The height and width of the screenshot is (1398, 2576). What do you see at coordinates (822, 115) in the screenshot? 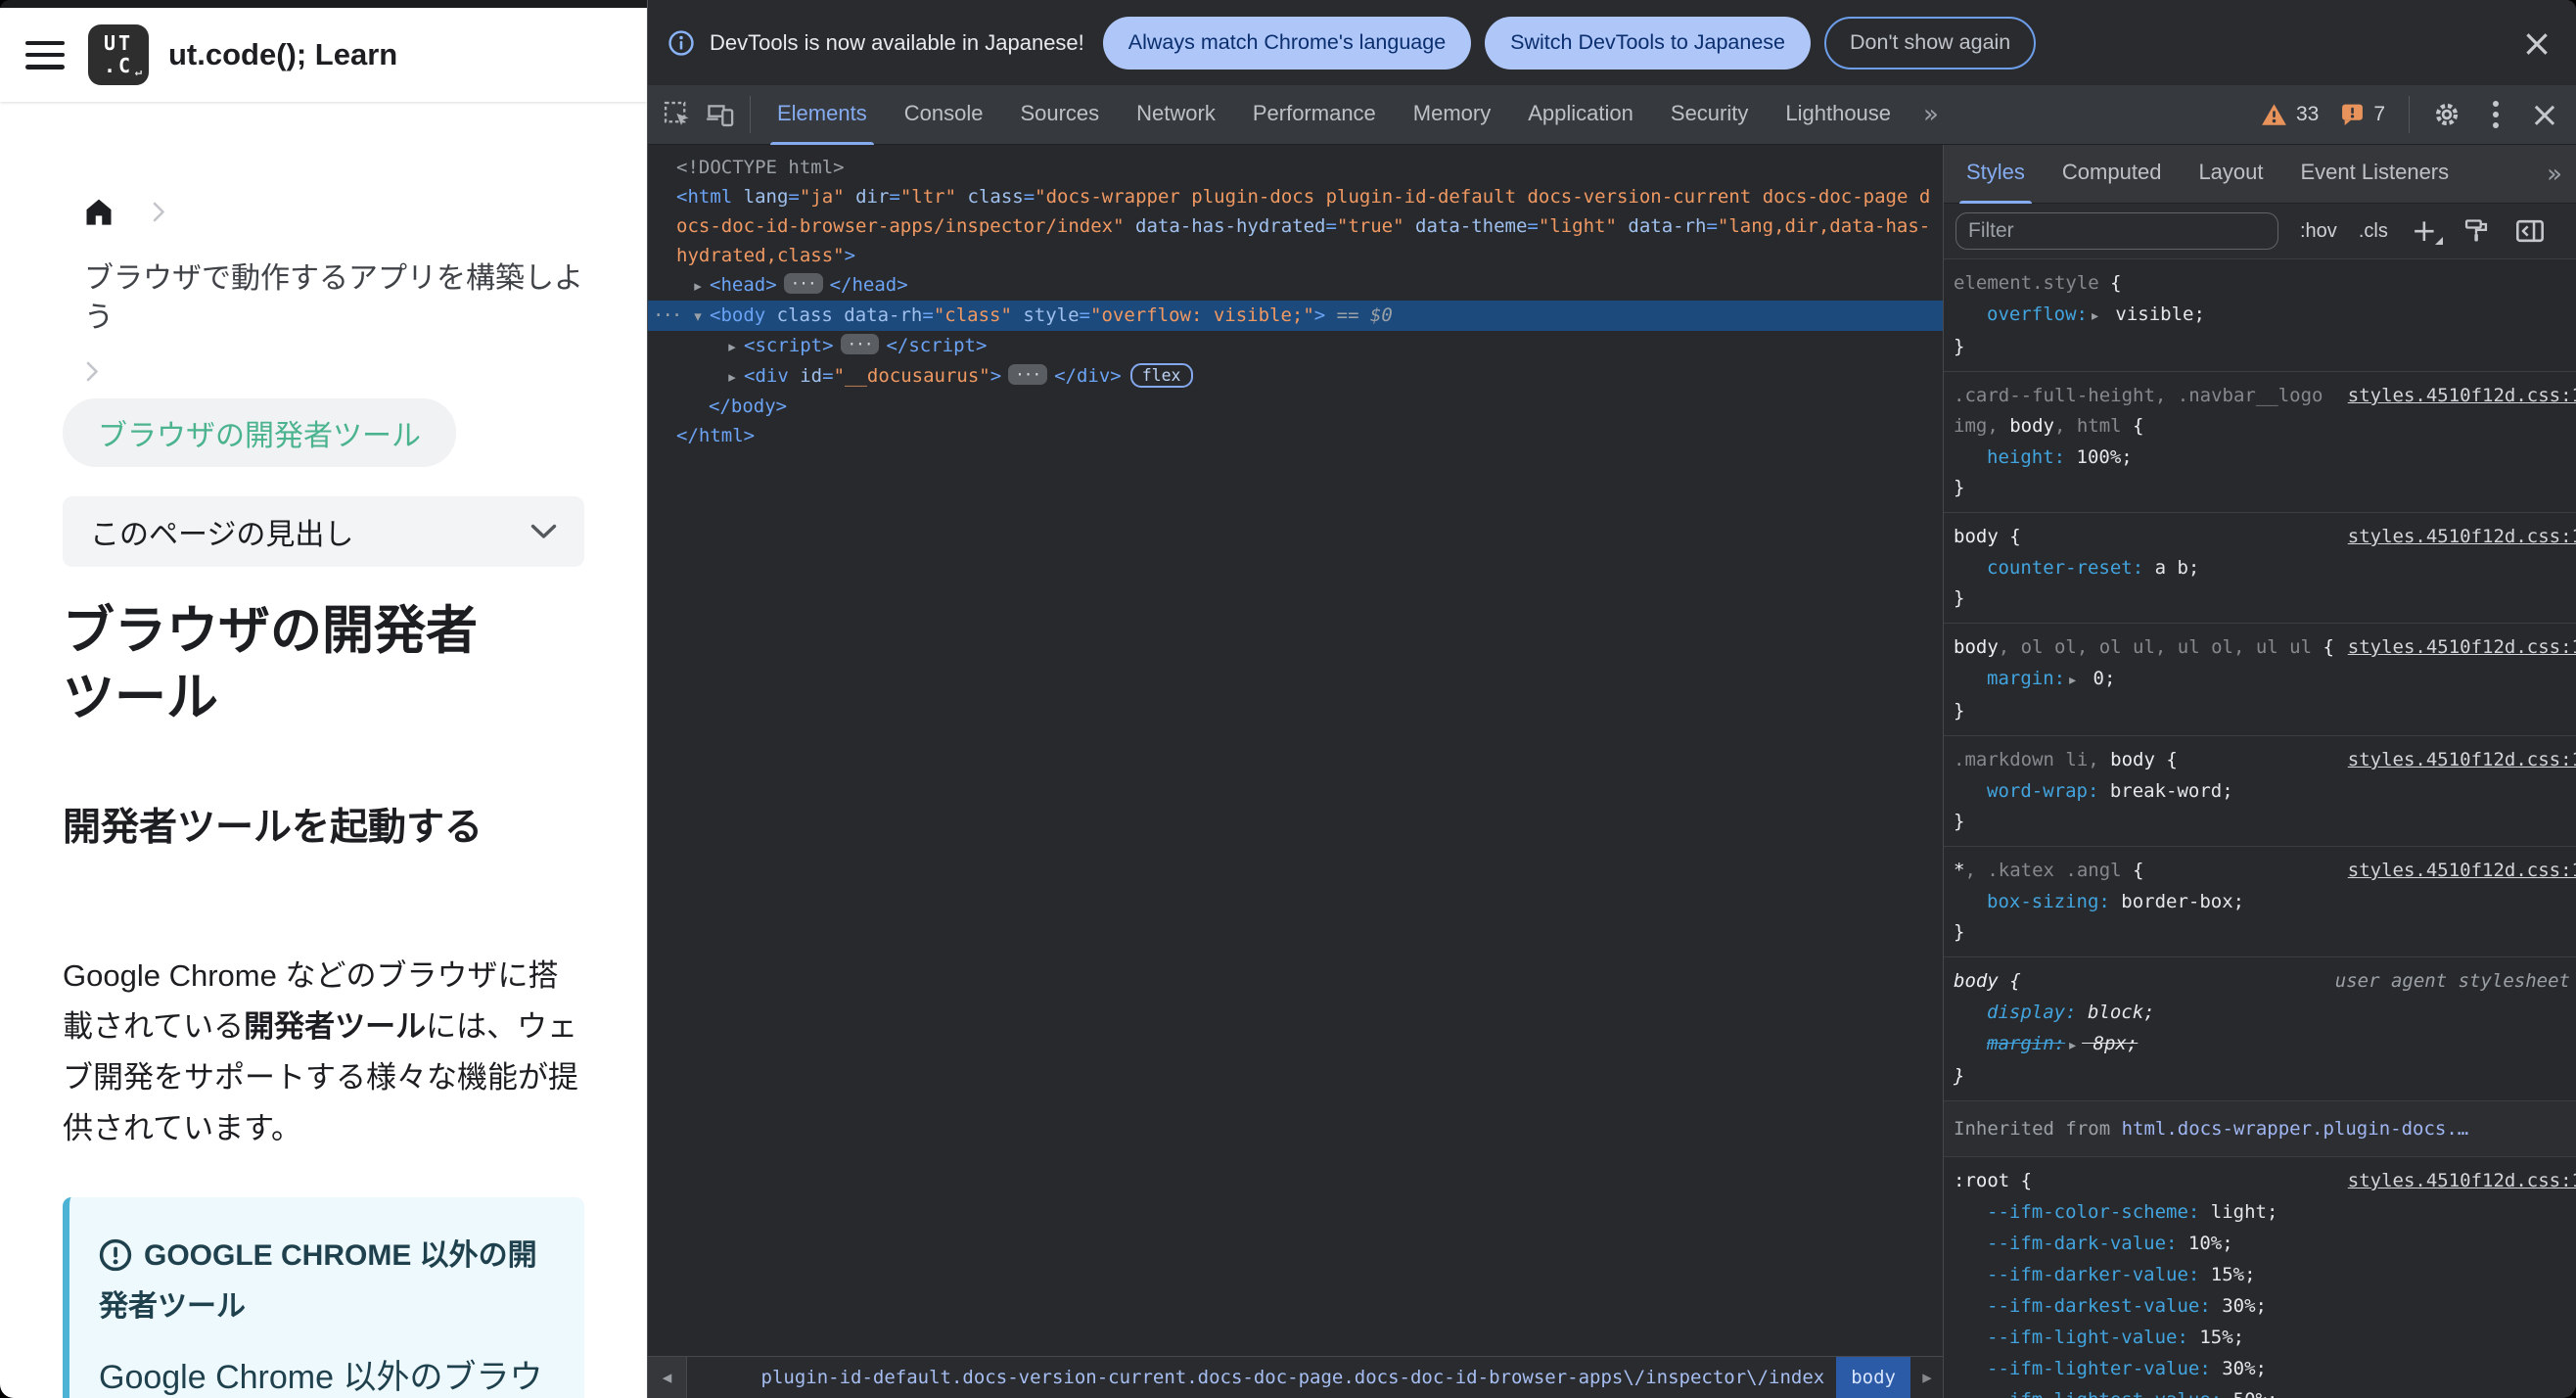
I see `tab-elements: Elements` at bounding box center [822, 115].